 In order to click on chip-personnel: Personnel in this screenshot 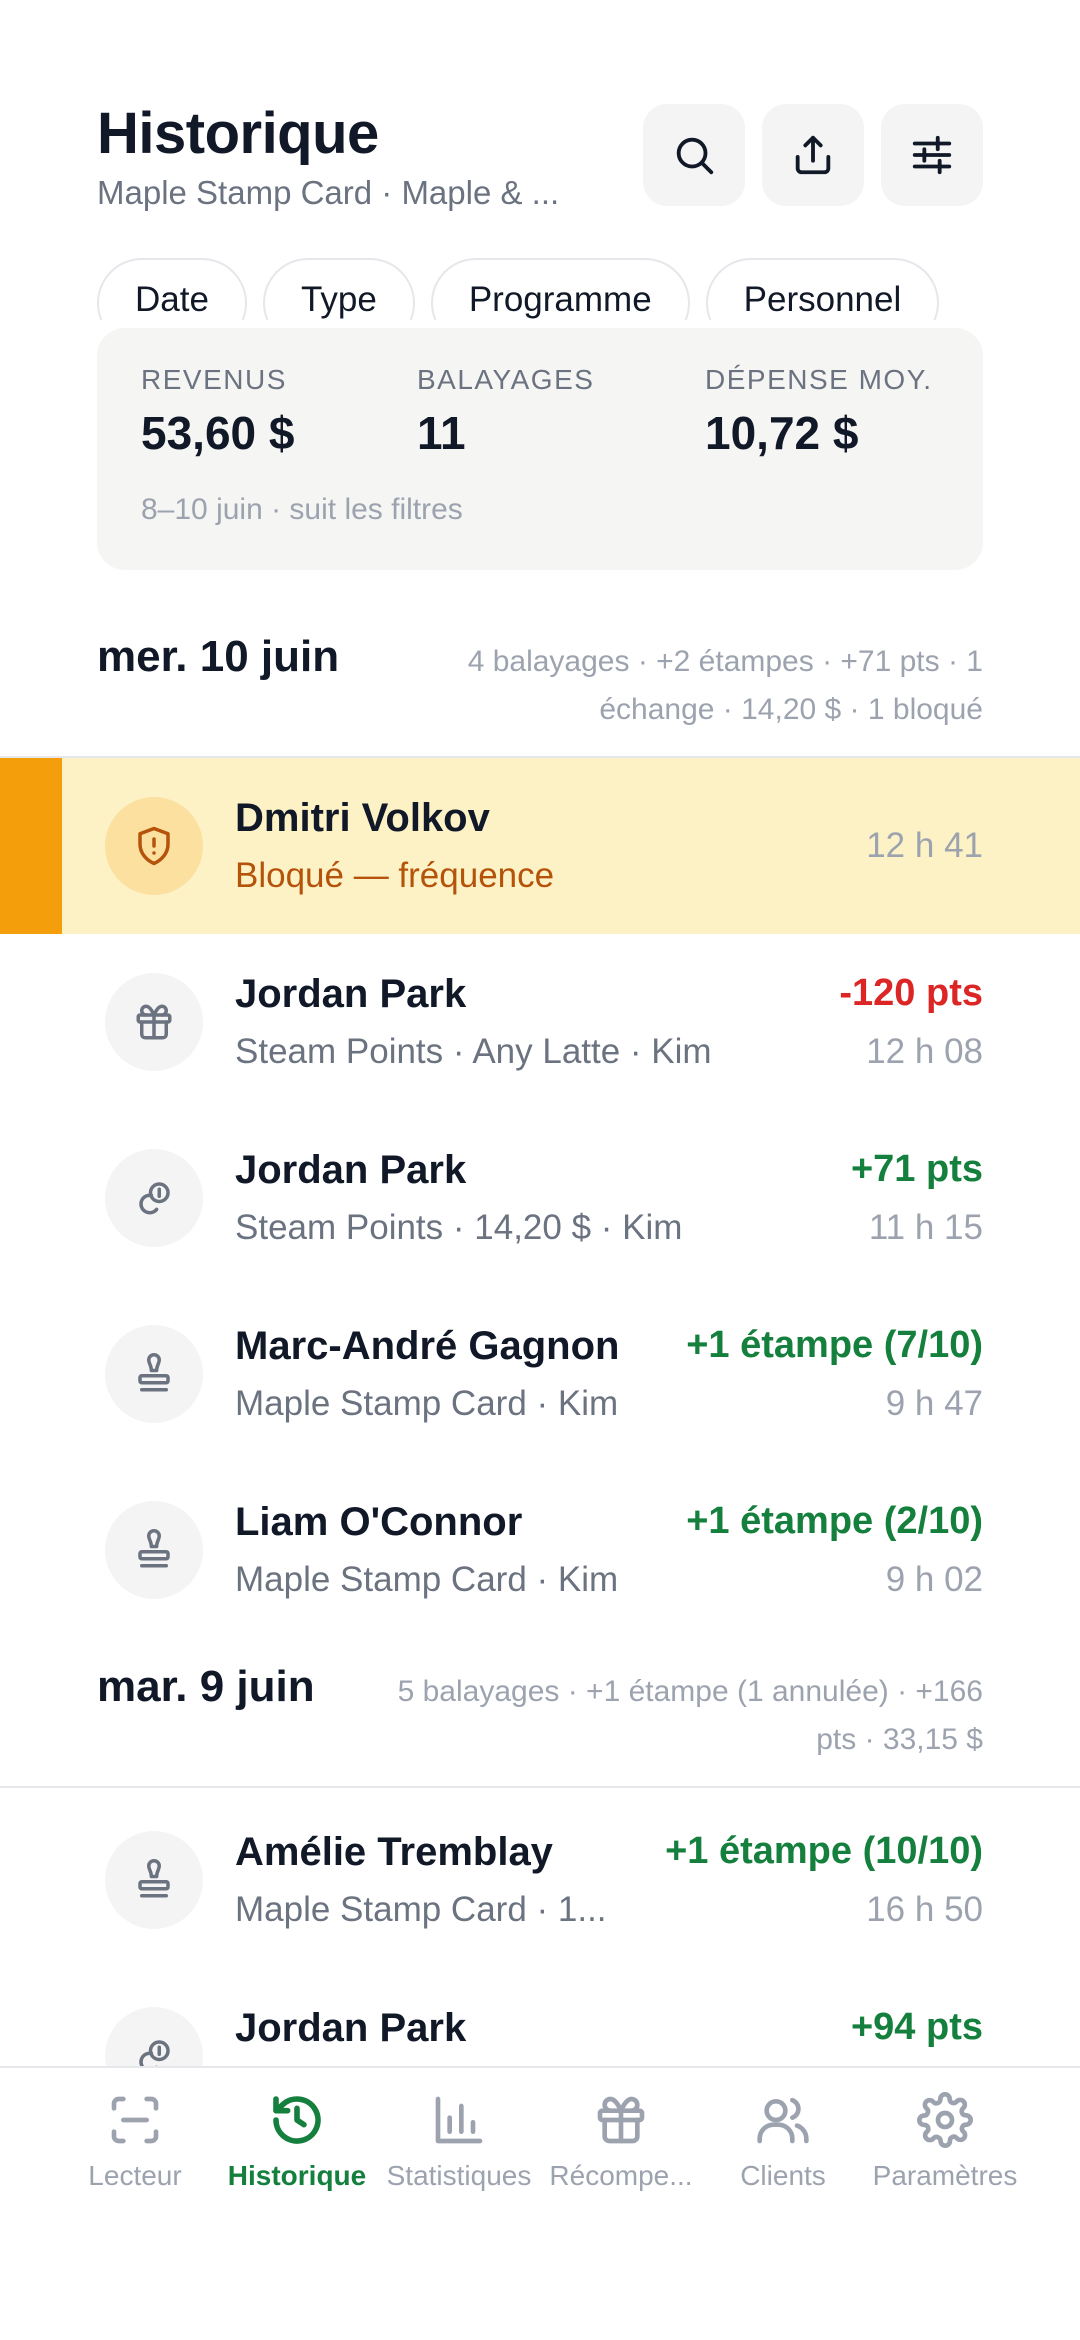, I will do `click(822, 289)`.